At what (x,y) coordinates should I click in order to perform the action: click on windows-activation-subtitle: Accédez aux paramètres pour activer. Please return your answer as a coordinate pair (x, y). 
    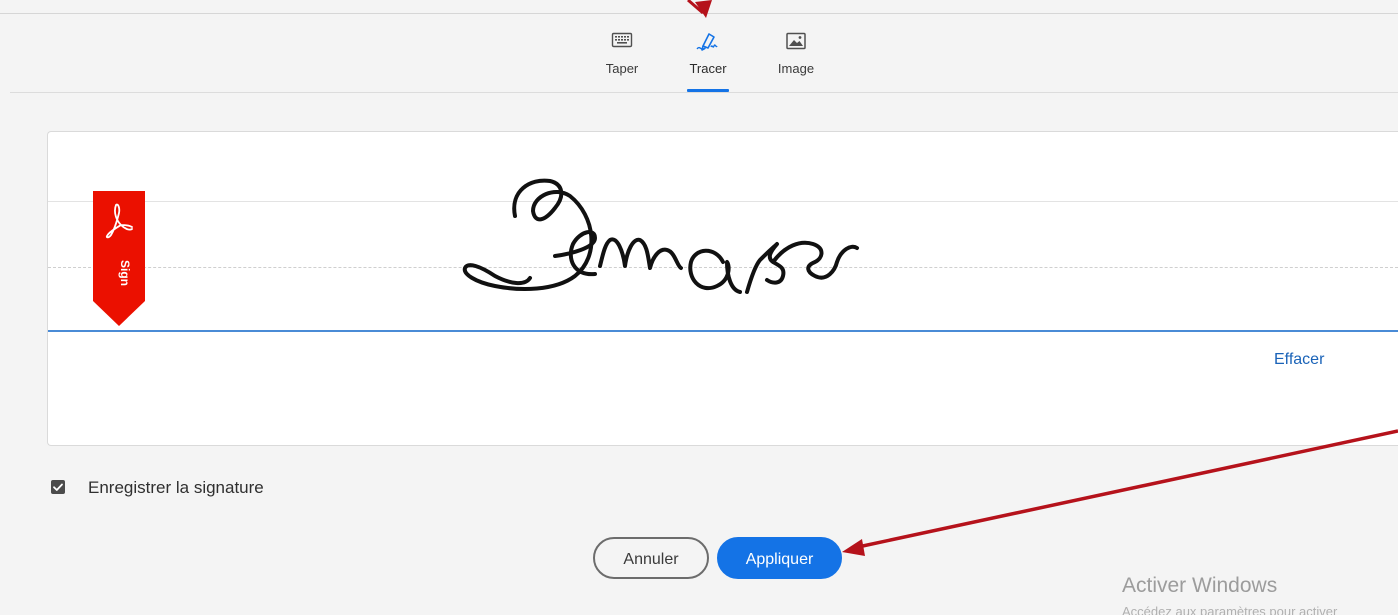
    Looking at the image, I should click on (1230, 609).